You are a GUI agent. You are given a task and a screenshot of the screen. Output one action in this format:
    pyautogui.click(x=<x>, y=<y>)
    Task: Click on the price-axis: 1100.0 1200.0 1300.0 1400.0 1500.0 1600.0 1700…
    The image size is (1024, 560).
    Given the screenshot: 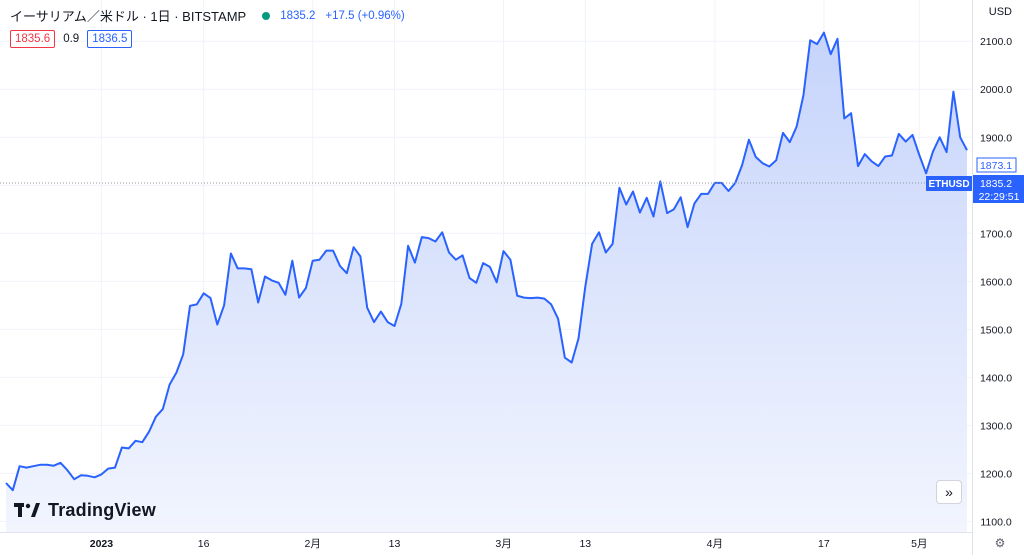 What is the action you would take?
    pyautogui.click(x=996, y=282)
    